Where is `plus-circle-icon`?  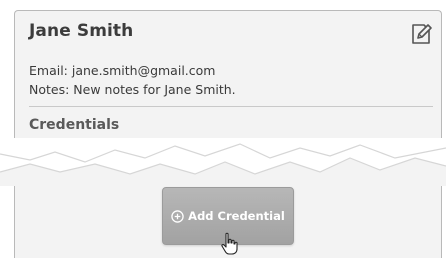 plus-circle-icon is located at coordinates (177, 216).